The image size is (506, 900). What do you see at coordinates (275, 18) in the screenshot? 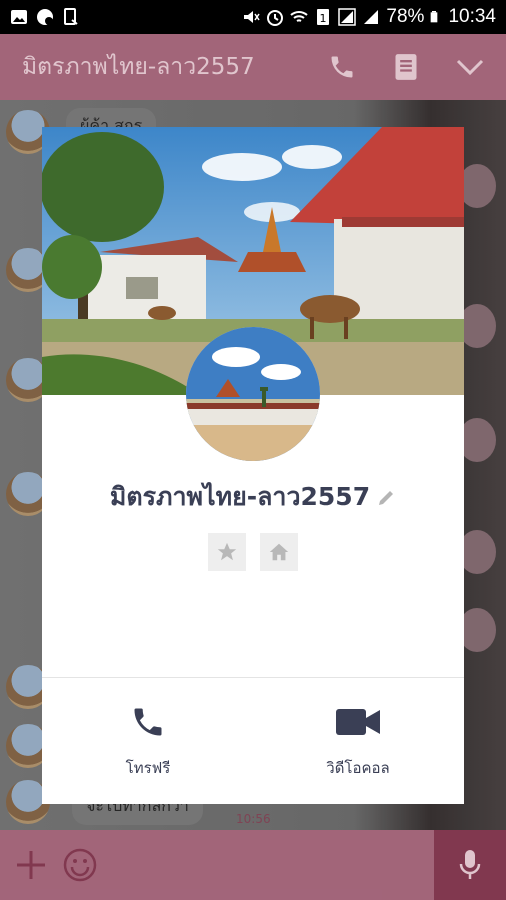
I see `alarm-icon` at bounding box center [275, 18].